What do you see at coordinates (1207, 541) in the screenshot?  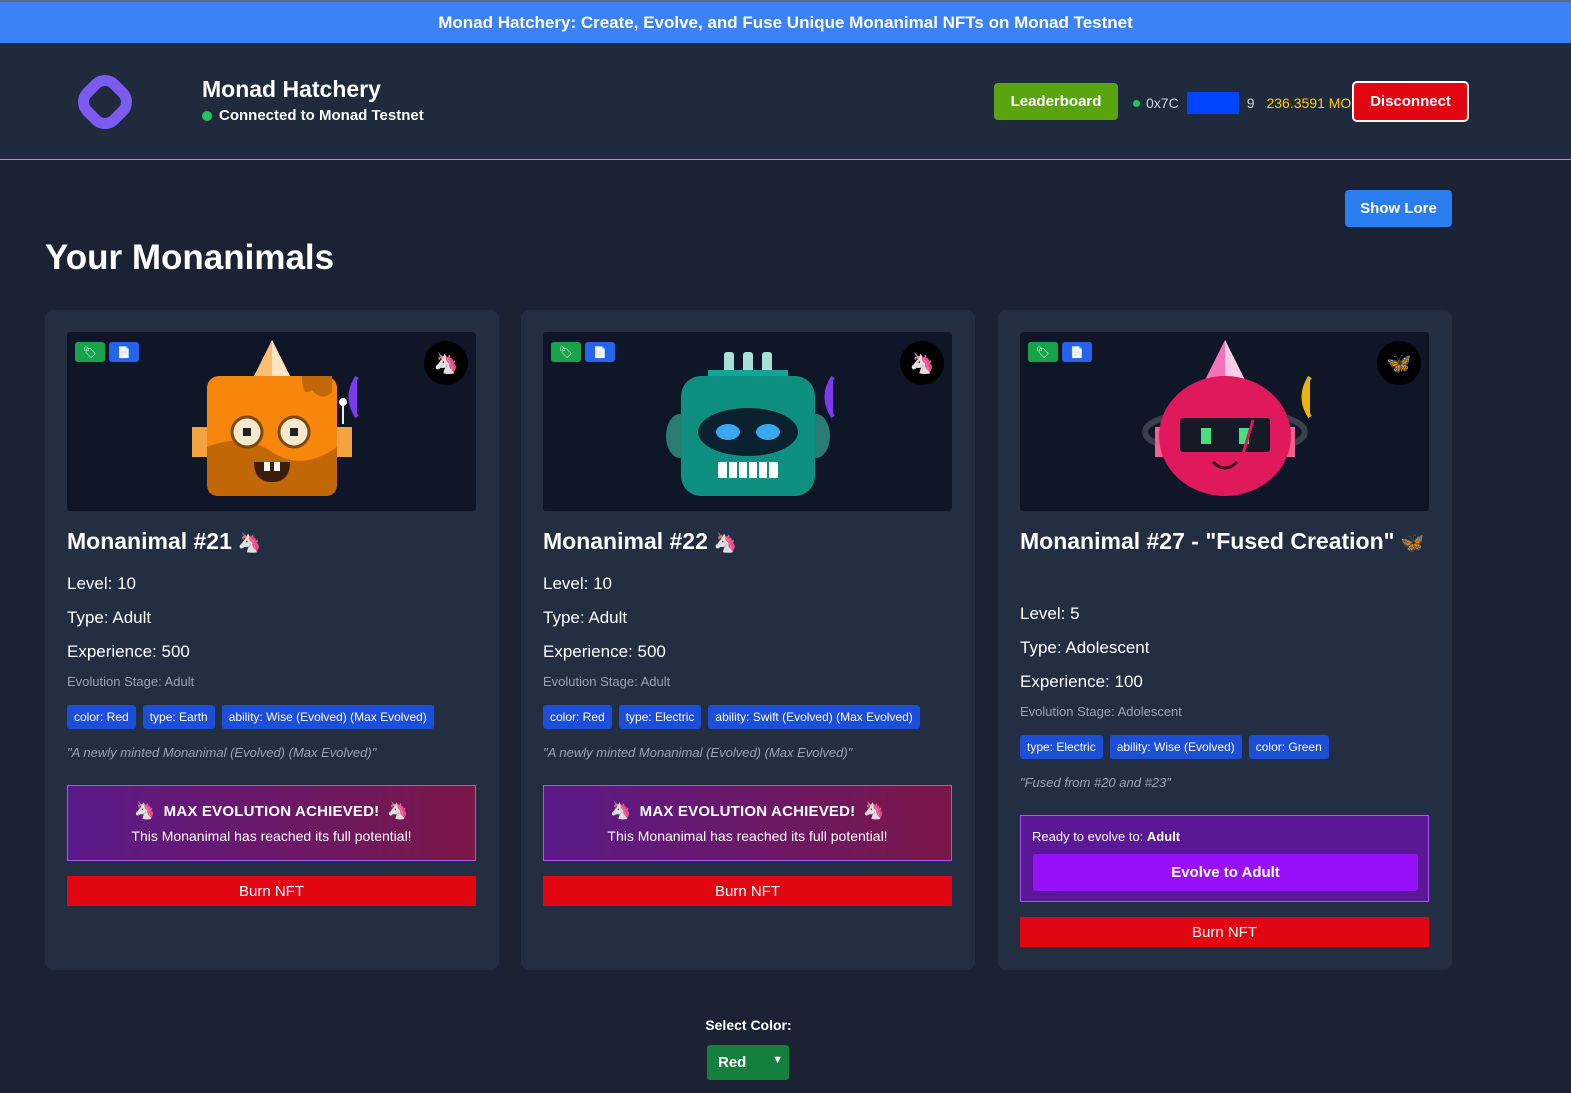 I see `card-title-text: Monanimal #27 - "Fused Creation"` at bounding box center [1207, 541].